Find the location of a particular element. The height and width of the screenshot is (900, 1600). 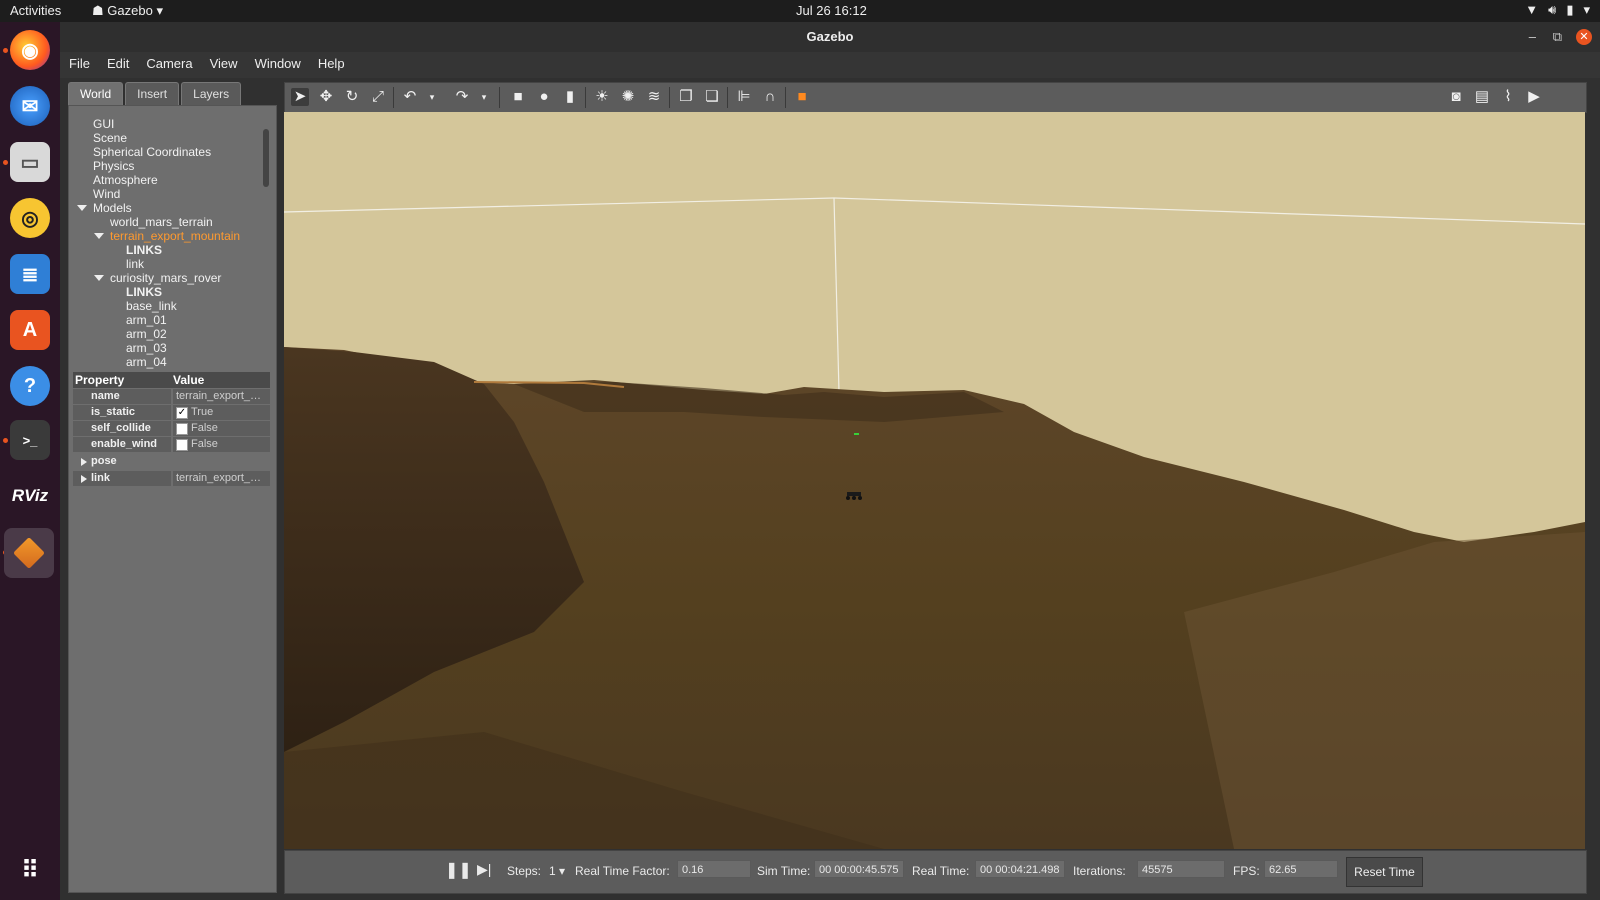

show-apps-icon: ⠿ is located at coordinates (30, 870).